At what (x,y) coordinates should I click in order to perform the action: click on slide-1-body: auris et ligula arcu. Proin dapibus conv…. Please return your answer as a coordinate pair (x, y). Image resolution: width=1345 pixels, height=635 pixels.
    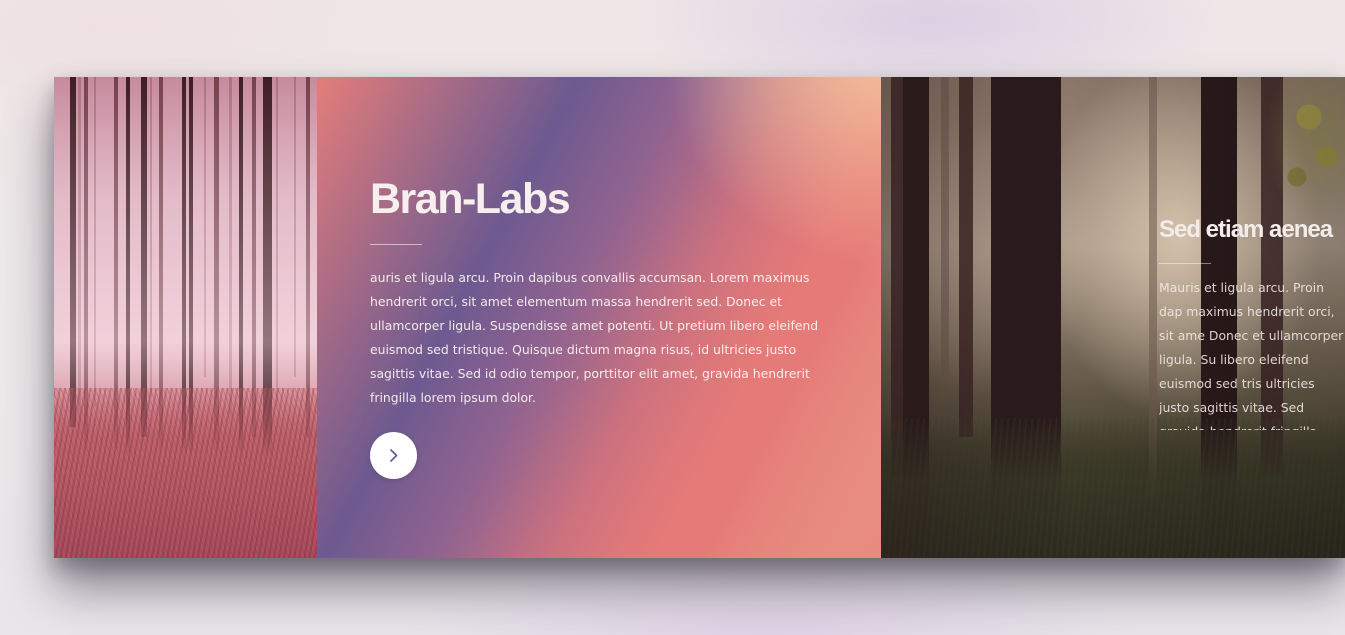
    Looking at the image, I should click on (594, 337).